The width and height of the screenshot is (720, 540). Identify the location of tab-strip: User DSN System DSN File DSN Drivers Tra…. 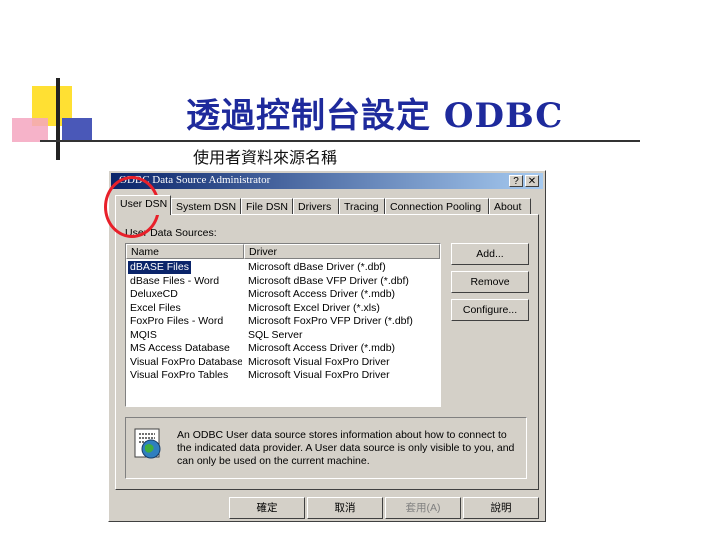
(325, 205).